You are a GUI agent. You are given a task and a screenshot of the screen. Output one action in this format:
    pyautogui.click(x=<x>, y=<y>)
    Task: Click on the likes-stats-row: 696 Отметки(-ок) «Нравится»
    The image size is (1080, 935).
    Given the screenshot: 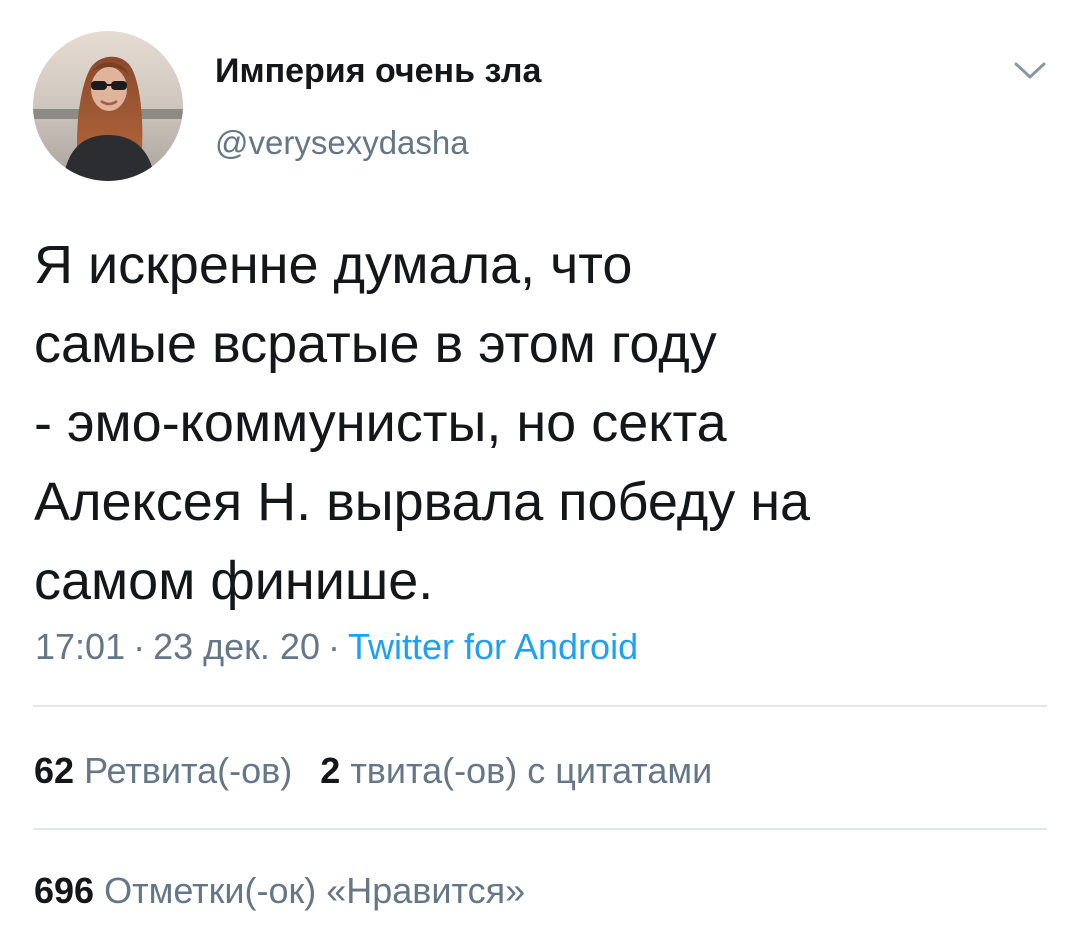 What is the action you would take?
    pyautogui.click(x=279, y=891)
    